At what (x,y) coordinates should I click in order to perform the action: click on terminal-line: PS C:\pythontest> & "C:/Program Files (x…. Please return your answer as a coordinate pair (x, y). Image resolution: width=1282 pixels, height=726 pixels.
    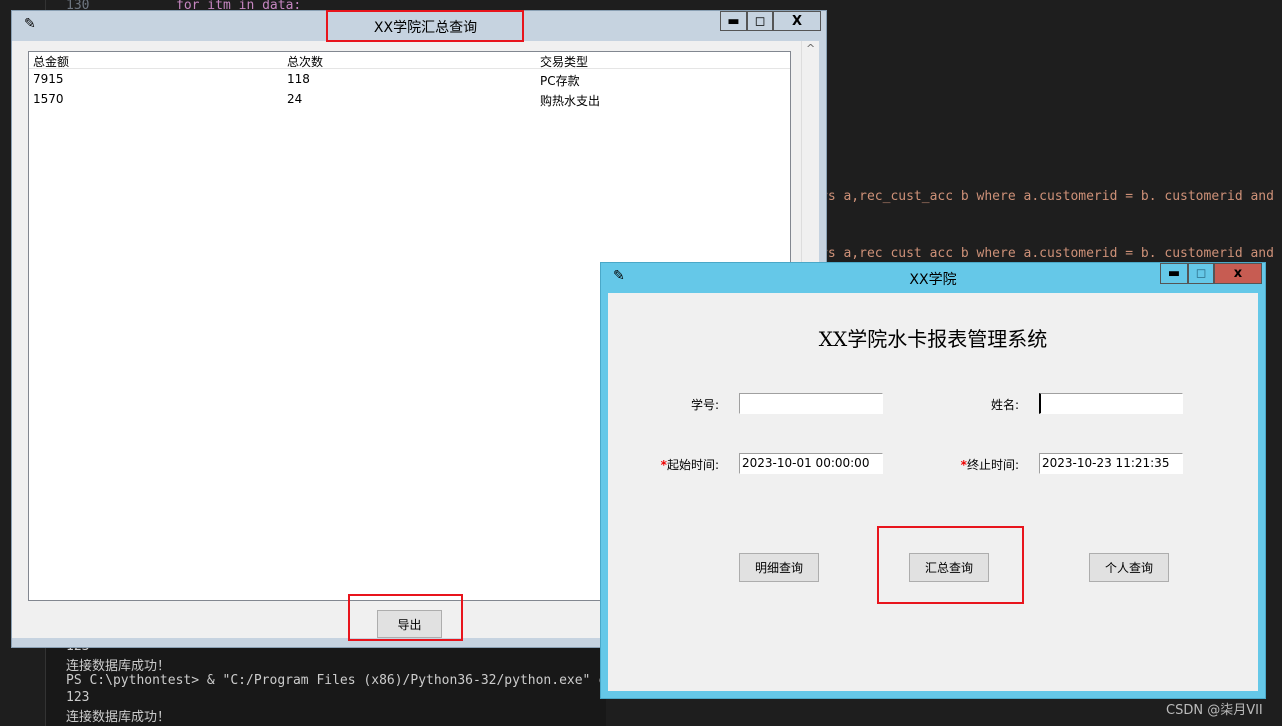
    Looking at the image, I should click on (333, 680).